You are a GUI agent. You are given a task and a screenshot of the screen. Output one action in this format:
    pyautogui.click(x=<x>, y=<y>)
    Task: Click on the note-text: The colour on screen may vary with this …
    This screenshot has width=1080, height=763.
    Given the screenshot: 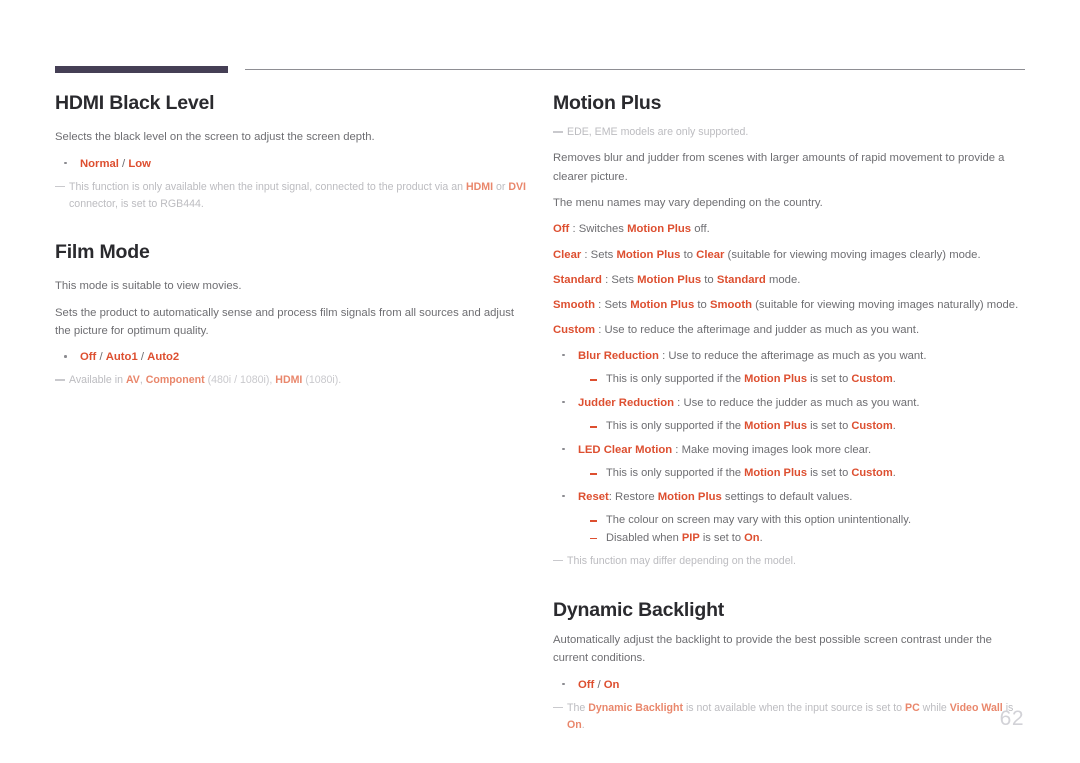 What is the action you would take?
    pyautogui.click(x=759, y=520)
    